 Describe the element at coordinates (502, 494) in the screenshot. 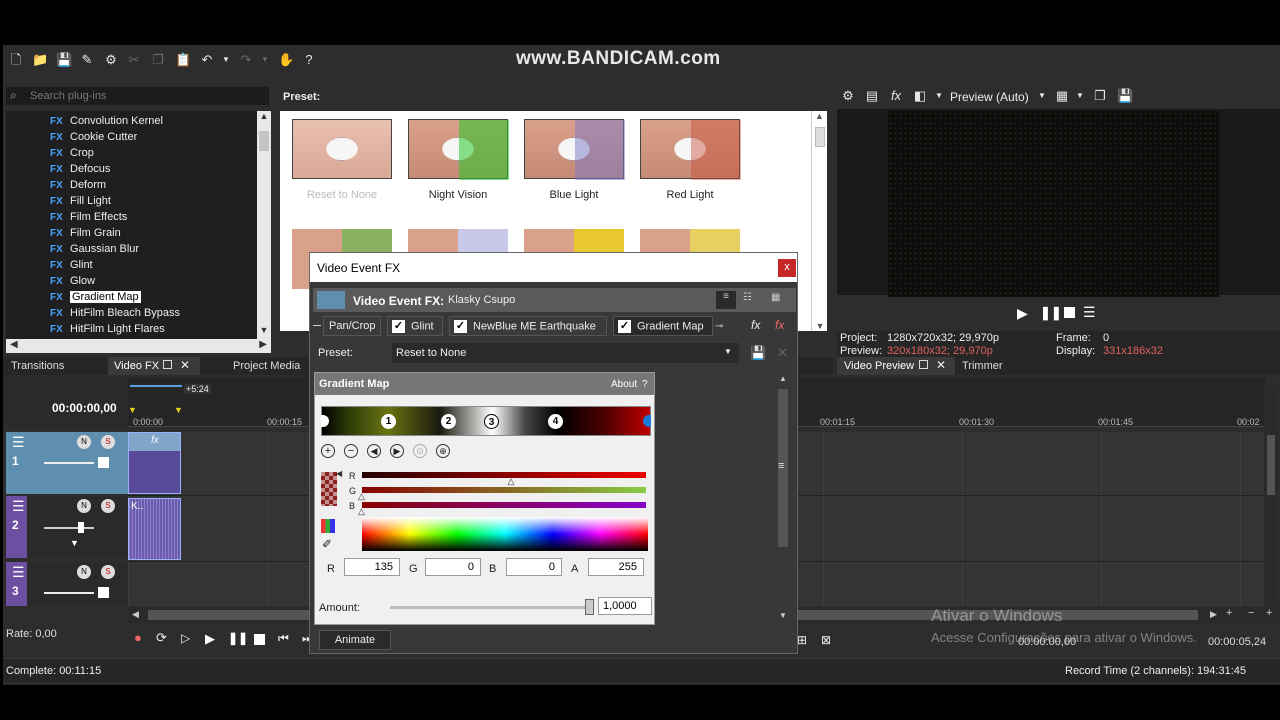

I see `g-slider: △` at that location.